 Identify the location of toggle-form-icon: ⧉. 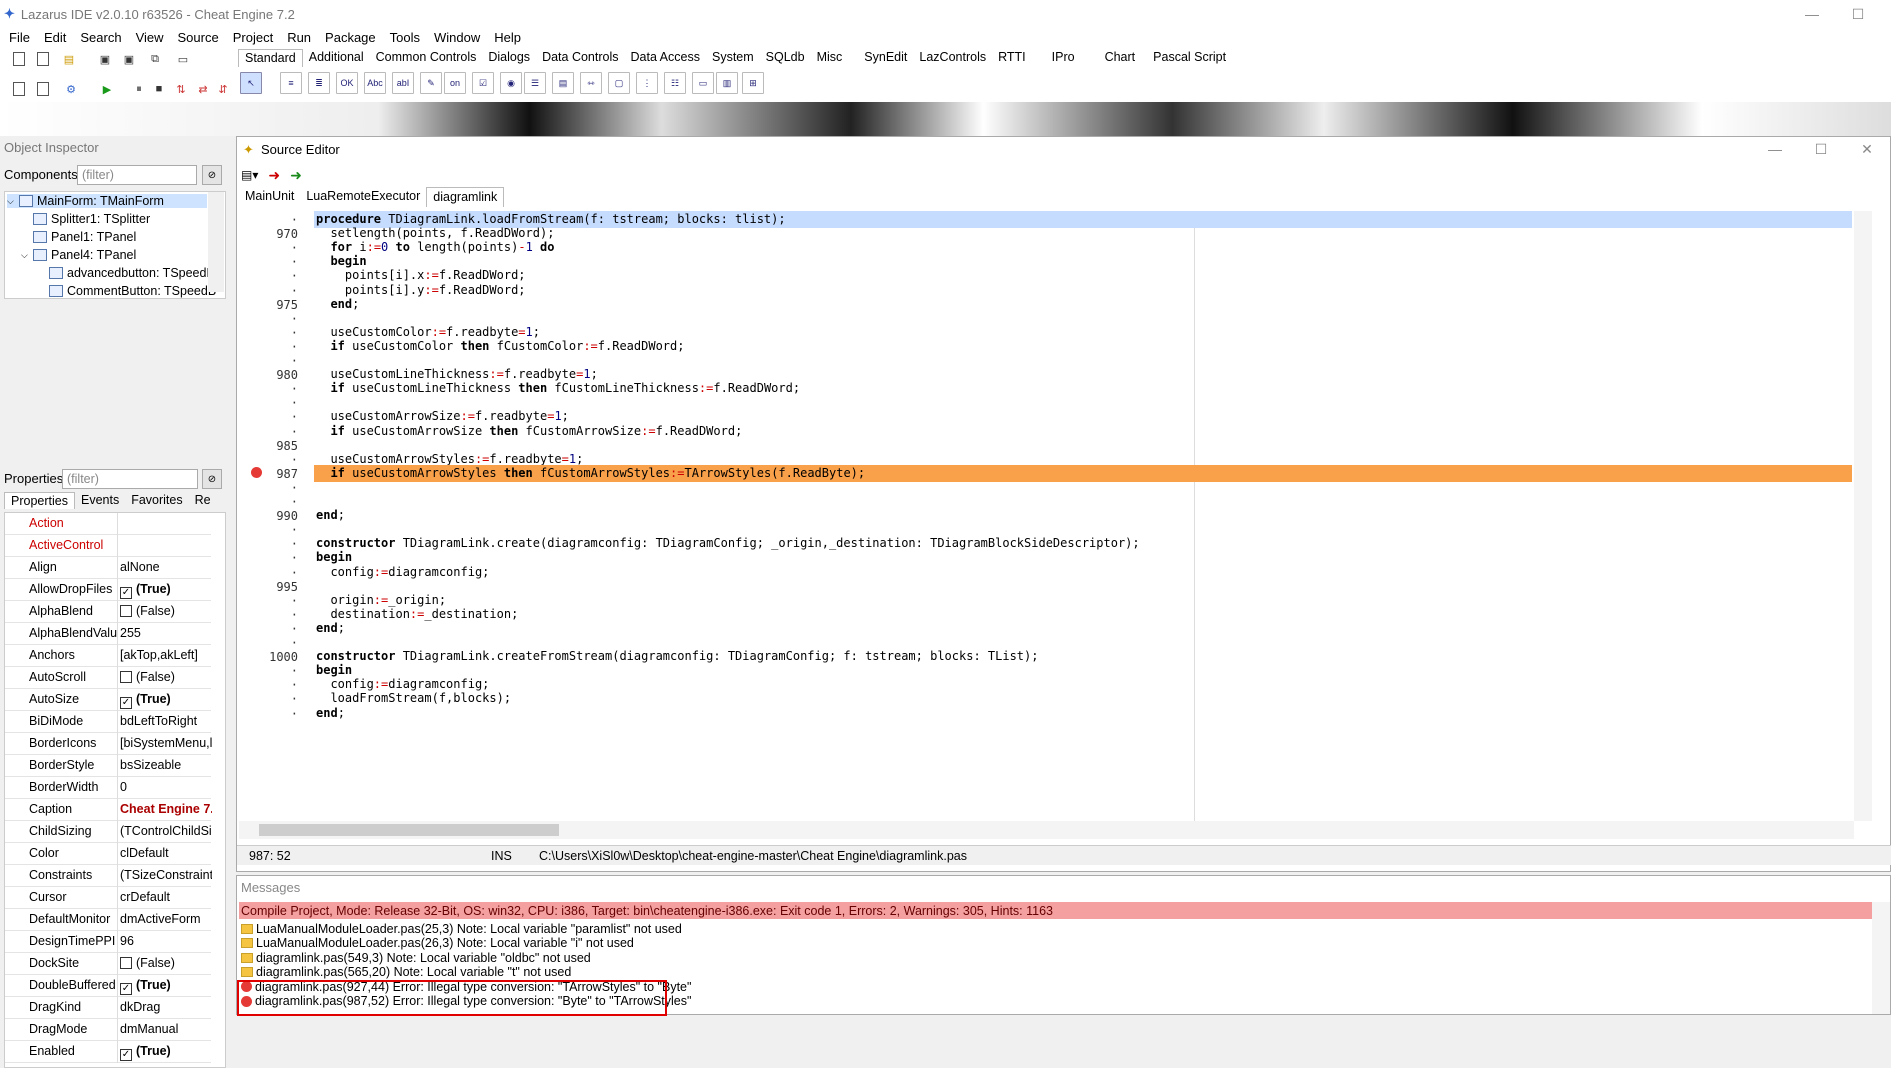
(155, 59).